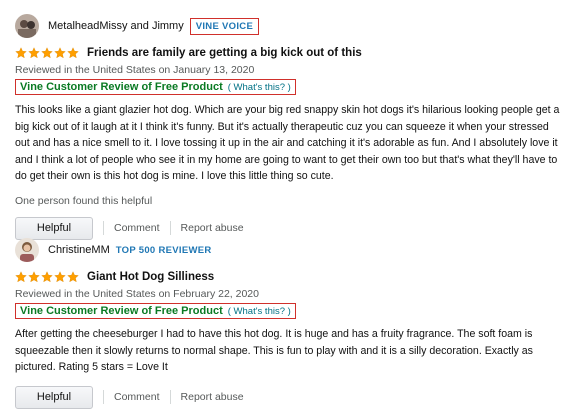 The image size is (575, 413). Describe the element at coordinates (116, 26) in the screenshot. I see `reviewer-name: MetalheadMissy and Jimmy` at that location.